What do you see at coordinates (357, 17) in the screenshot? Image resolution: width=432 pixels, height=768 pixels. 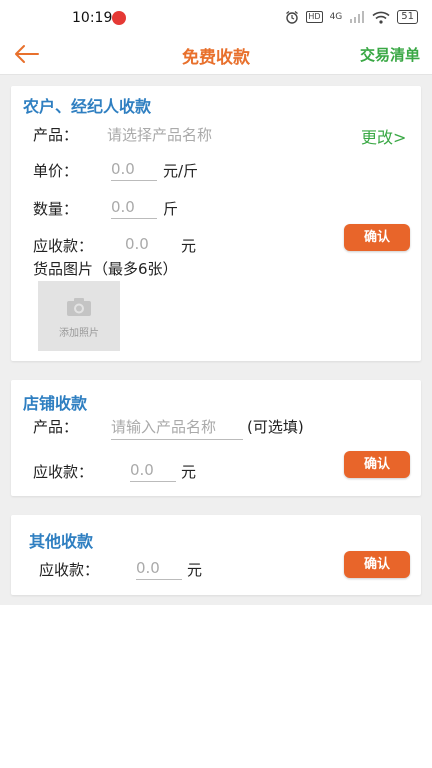 I see `signal-icon` at bounding box center [357, 17].